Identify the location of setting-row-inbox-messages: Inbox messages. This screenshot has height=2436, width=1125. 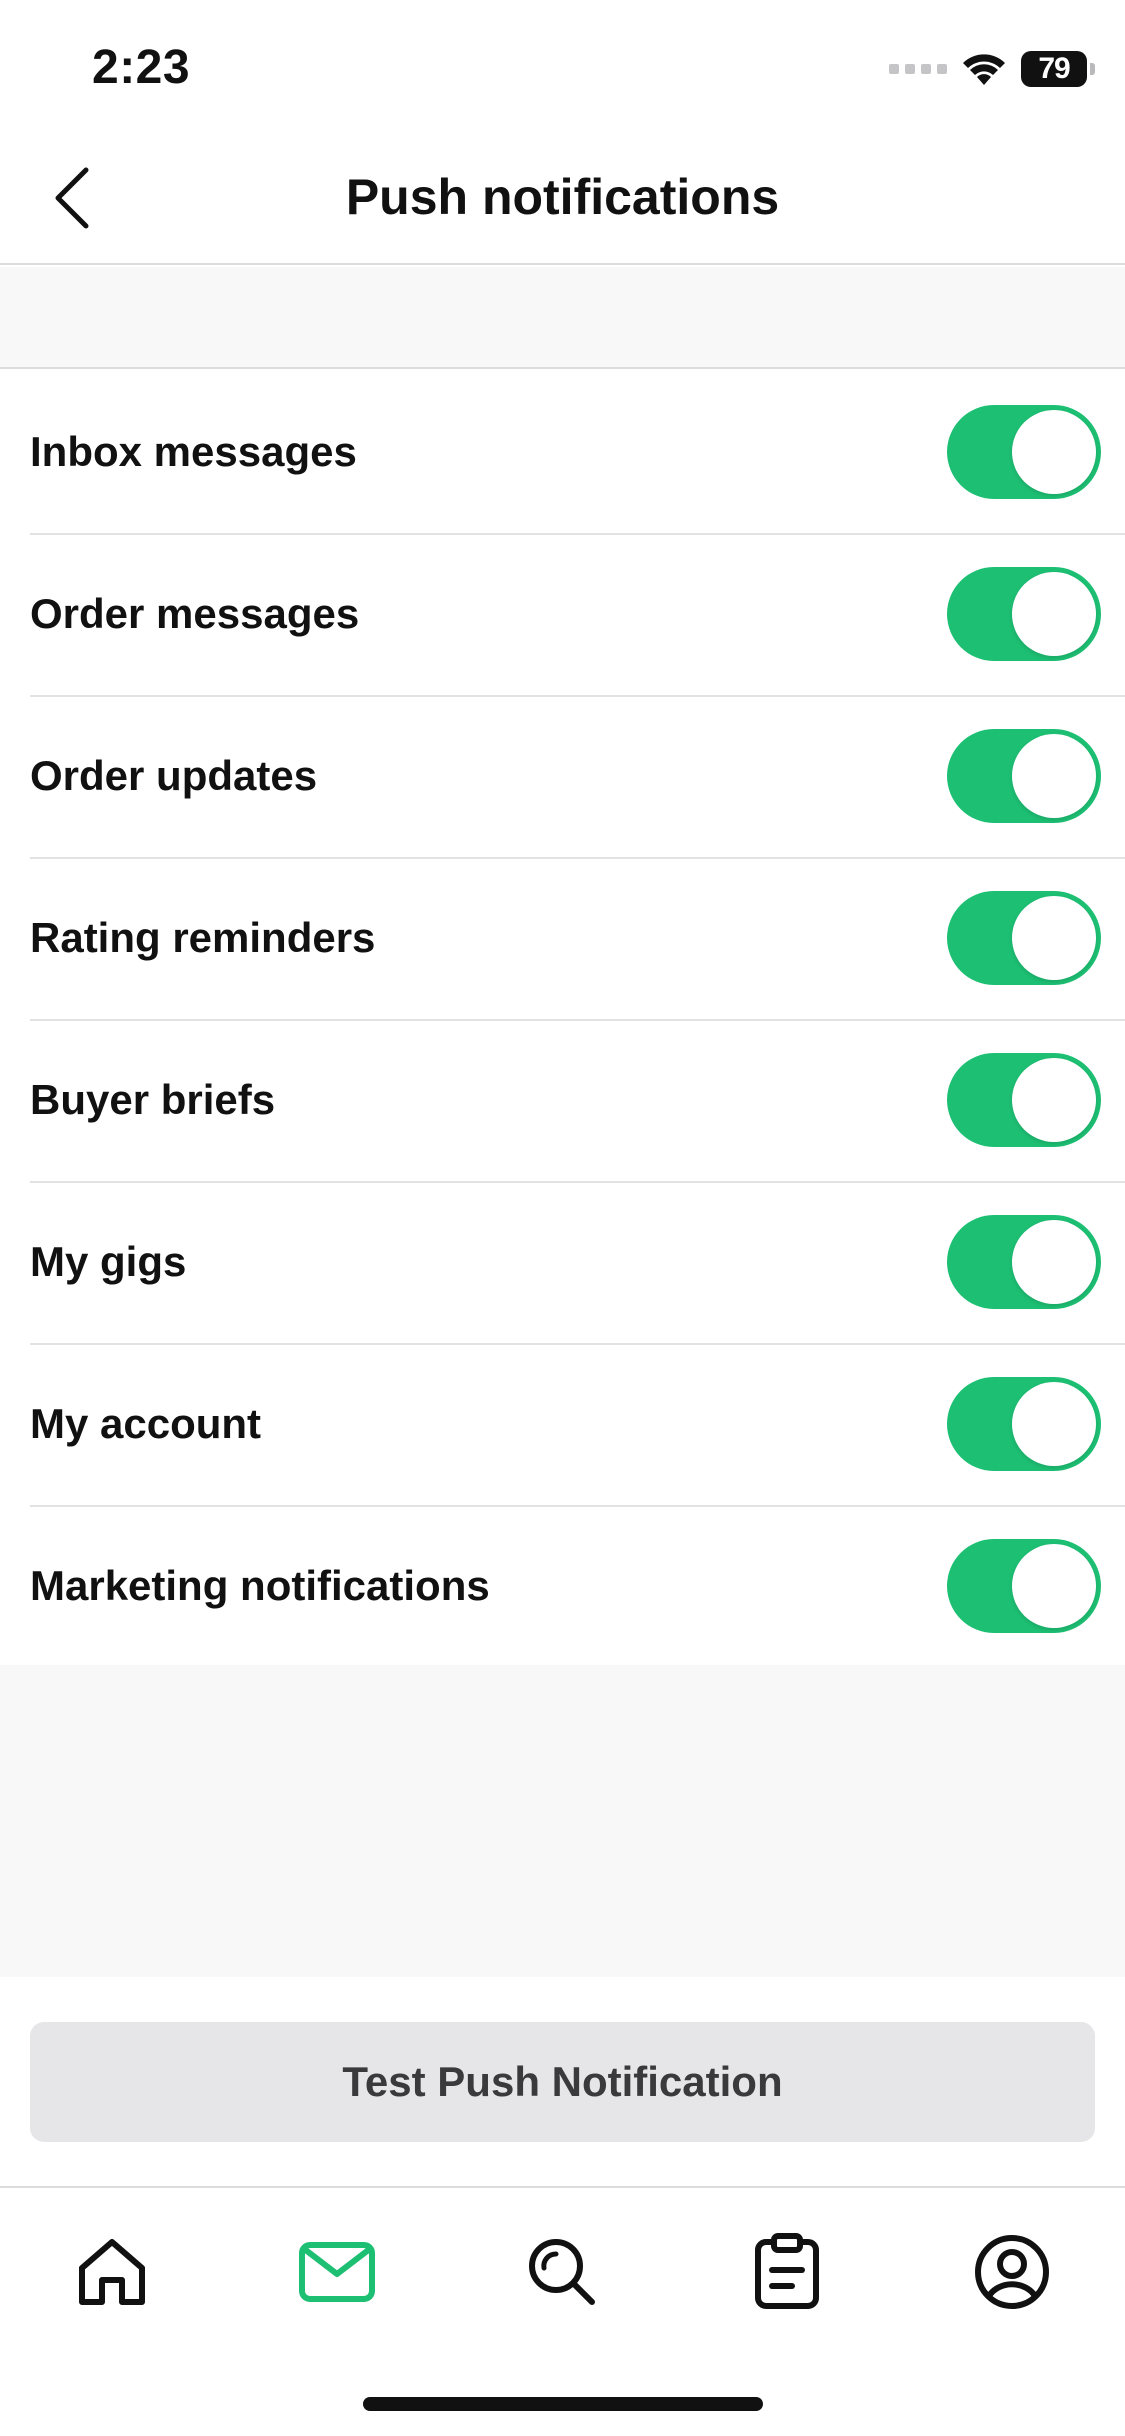
(562, 452).